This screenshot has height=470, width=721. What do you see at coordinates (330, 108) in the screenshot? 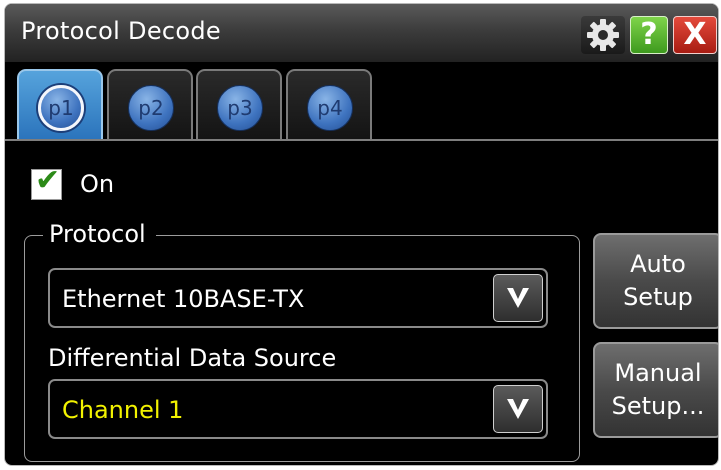
I see `tab-p4-label: p4` at bounding box center [330, 108].